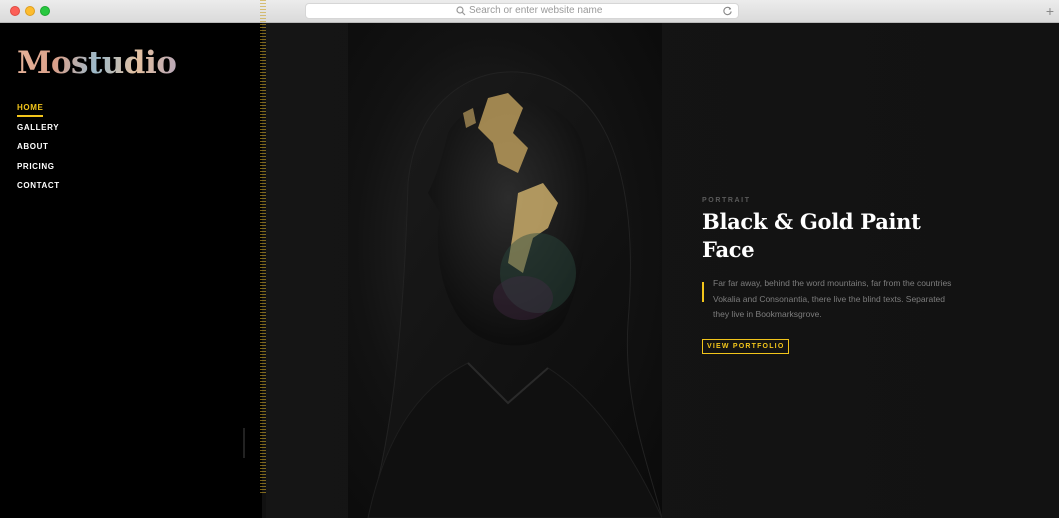  Describe the element at coordinates (726, 200) in the screenshot. I see `feature-category: PORTRAIT` at that location.